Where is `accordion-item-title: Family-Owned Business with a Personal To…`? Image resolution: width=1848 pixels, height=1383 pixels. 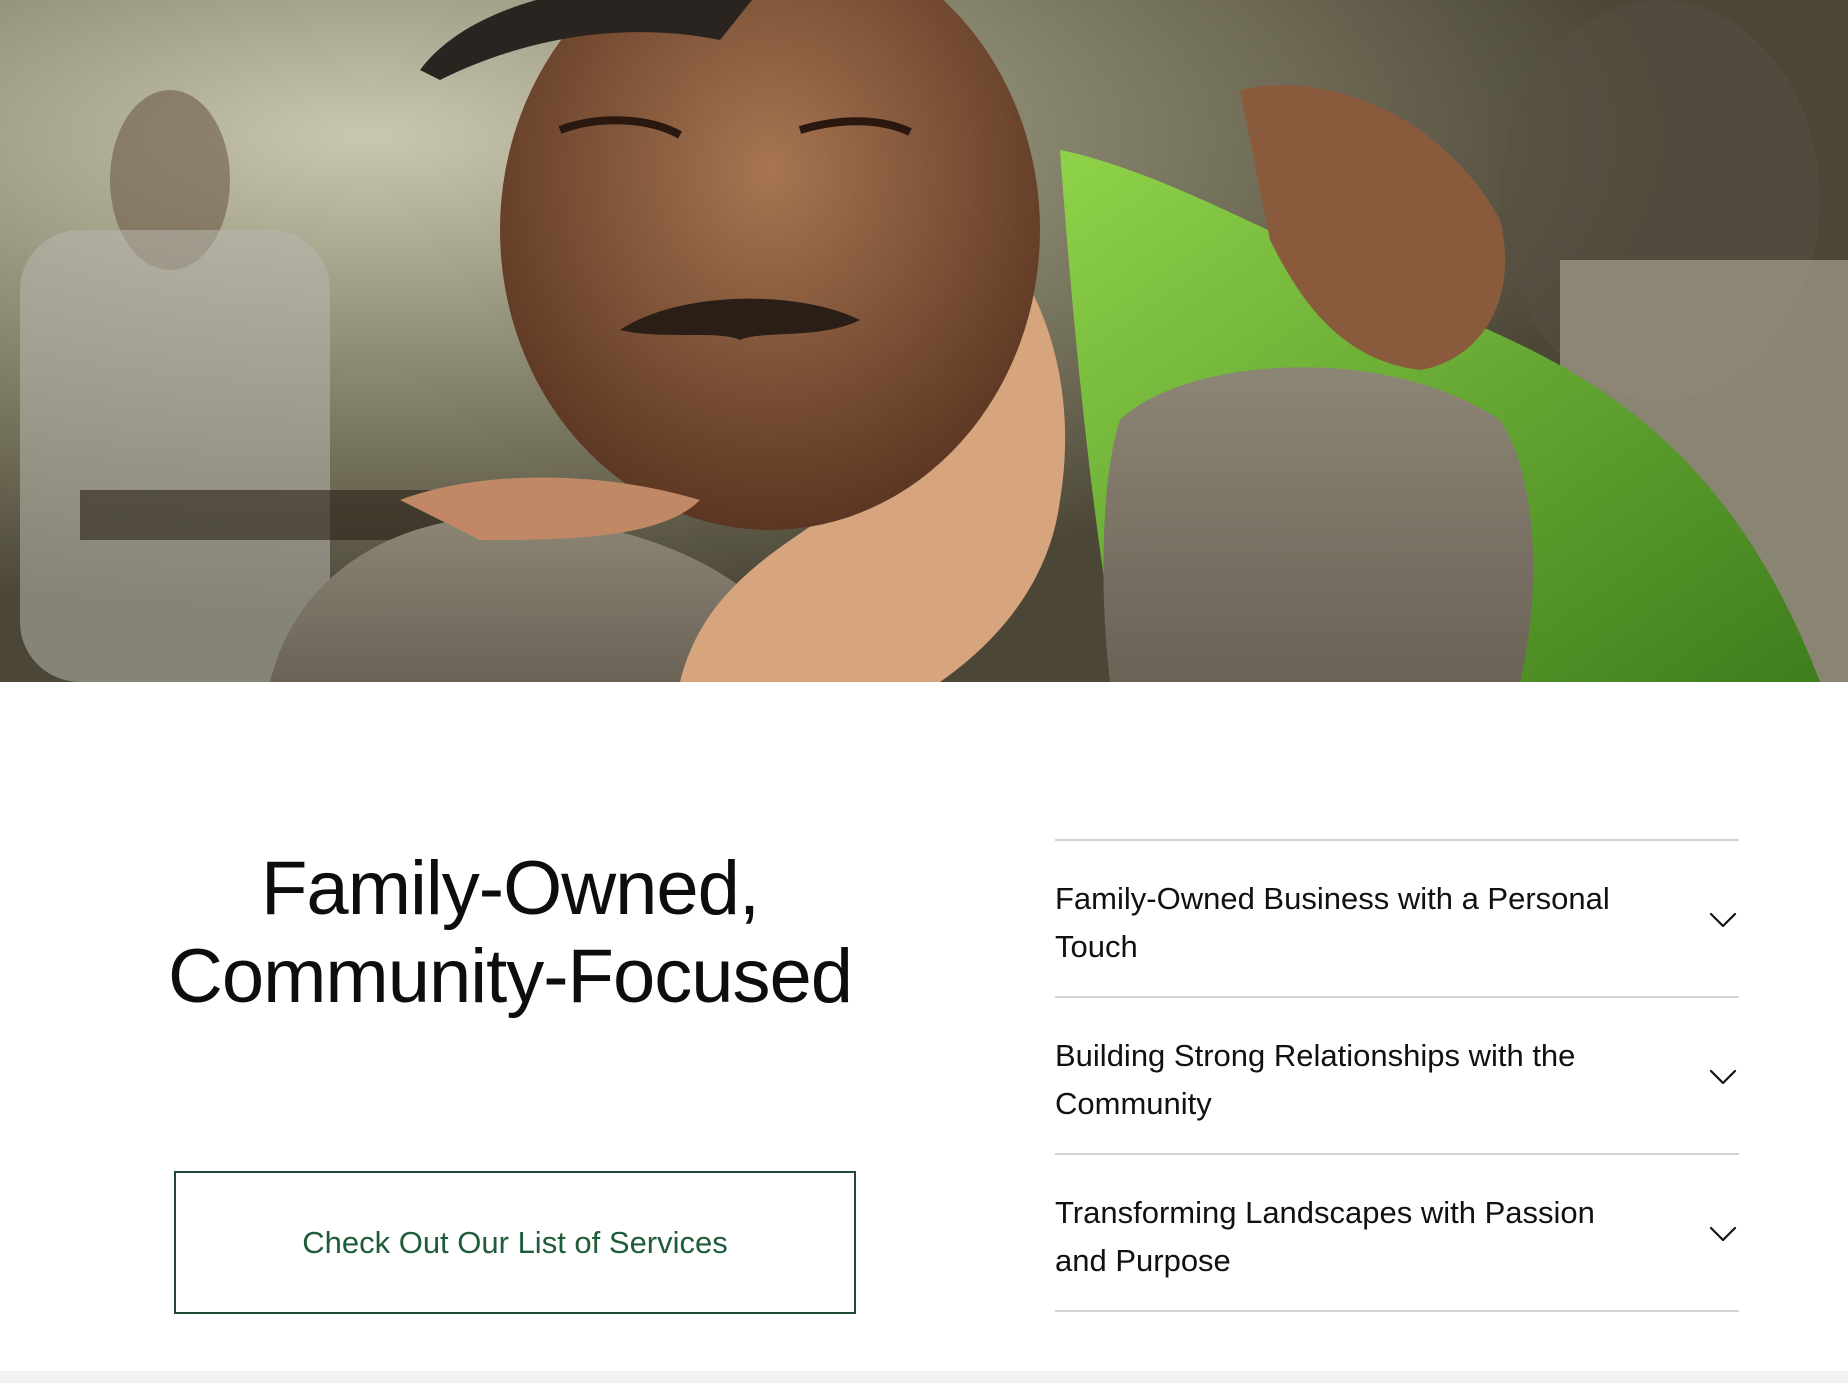 accordion-item-title: Family-Owned Business with a Personal To… is located at coordinates (1332, 922).